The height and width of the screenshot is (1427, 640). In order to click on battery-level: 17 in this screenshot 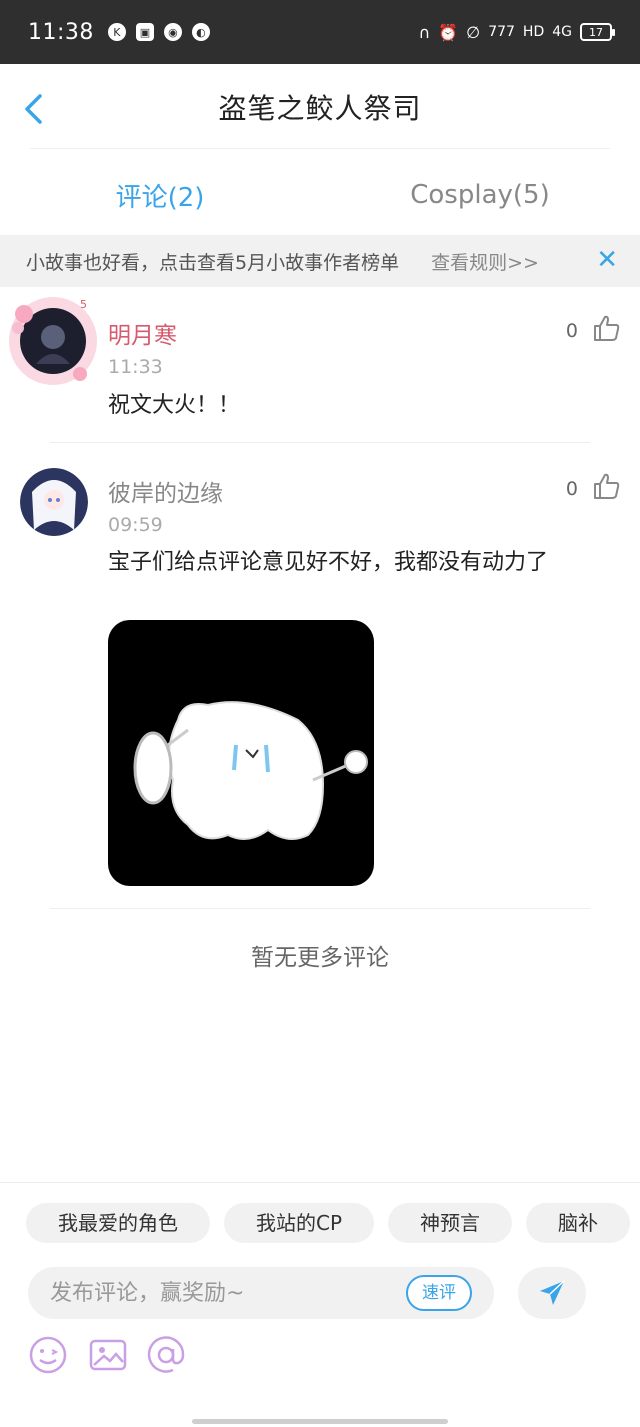, I will do `click(596, 32)`.